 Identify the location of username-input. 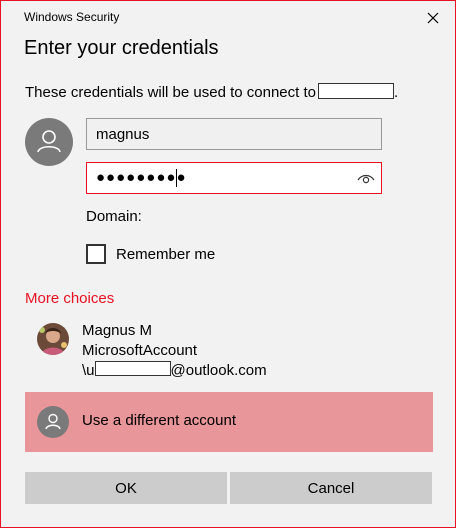
(234, 134).